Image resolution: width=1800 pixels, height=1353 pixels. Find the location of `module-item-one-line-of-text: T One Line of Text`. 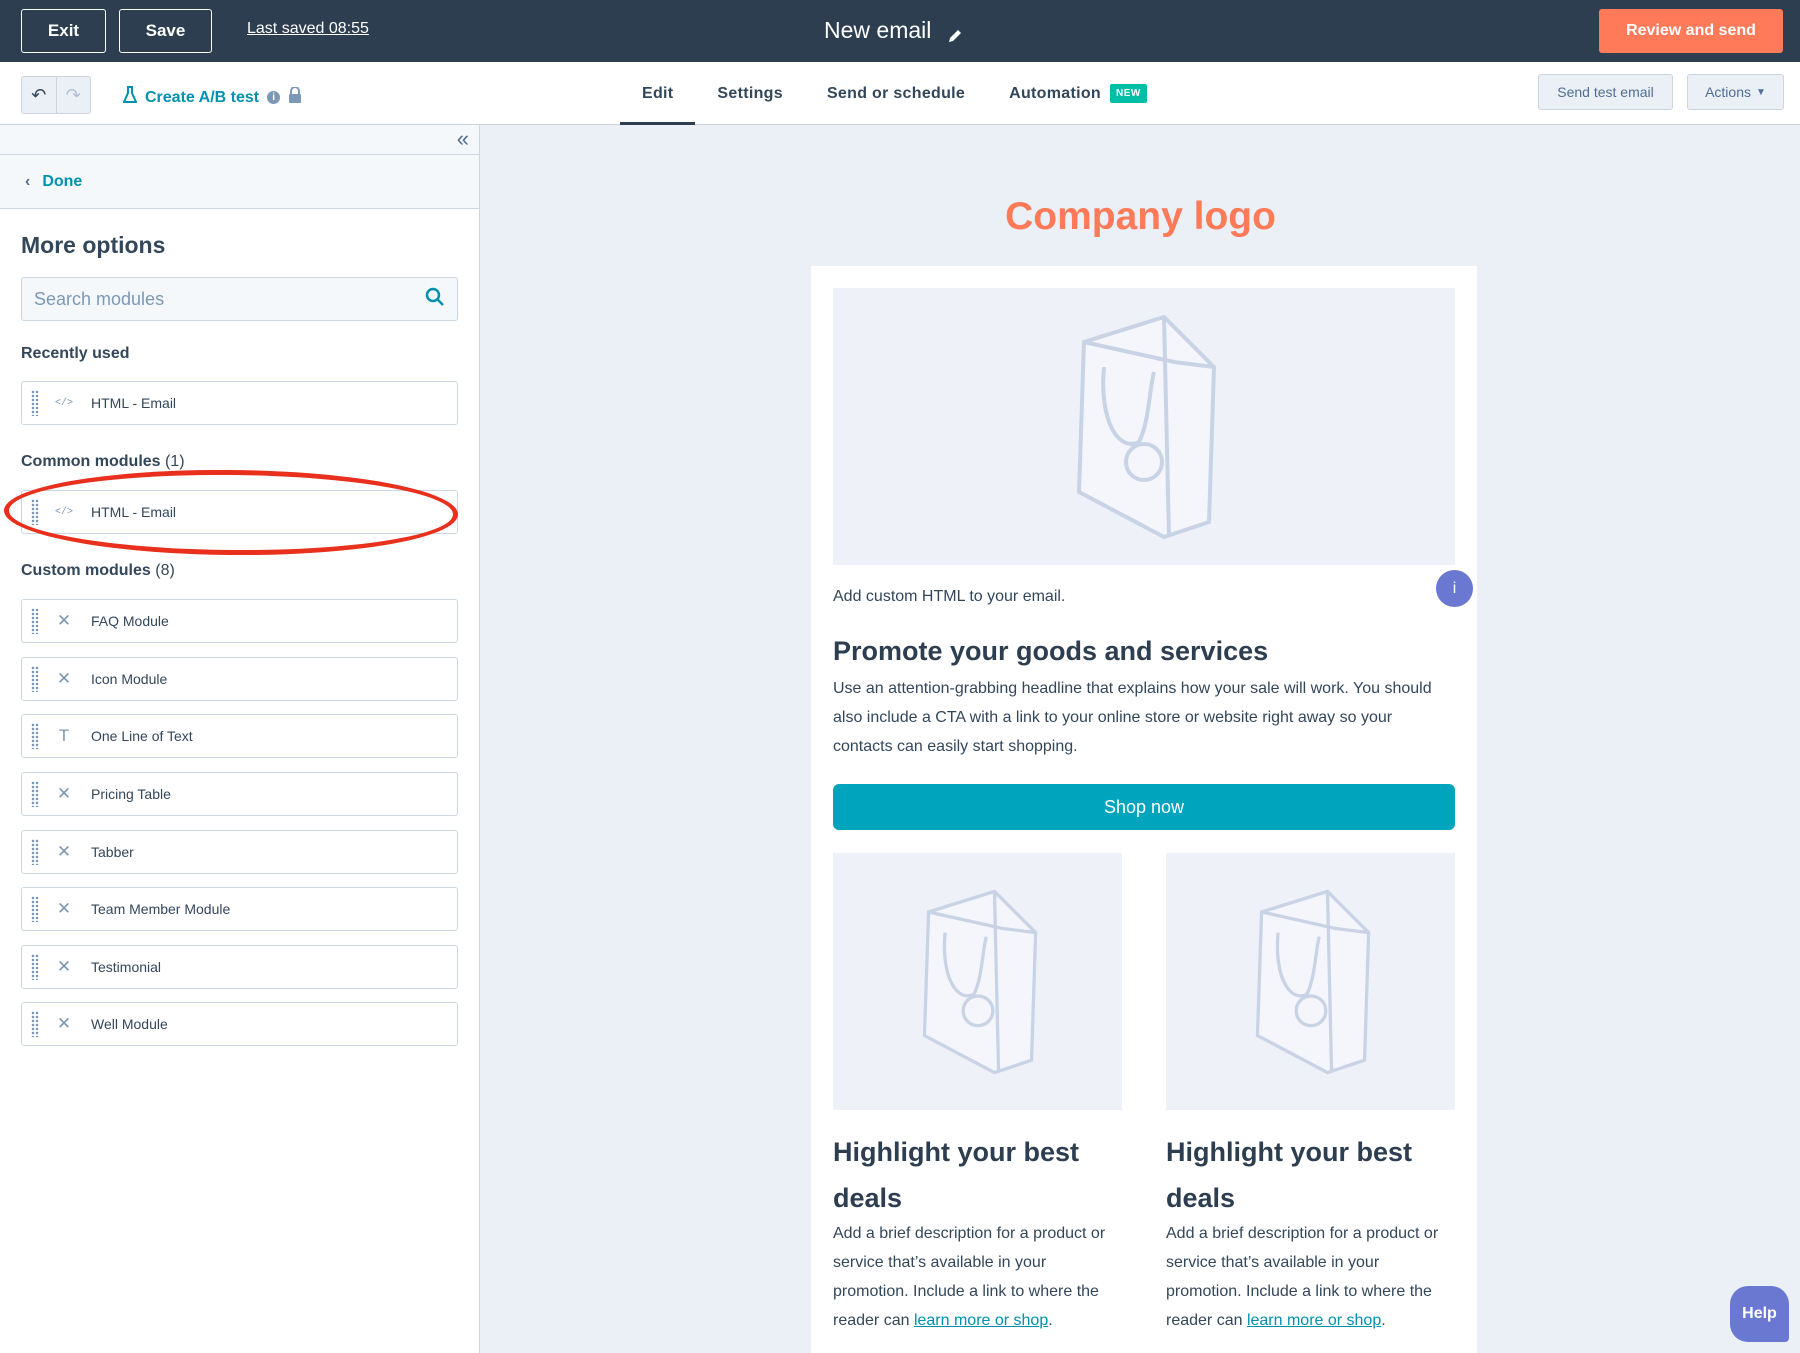

module-item-one-line-of-text: T One Line of Text is located at coordinates (239, 736).